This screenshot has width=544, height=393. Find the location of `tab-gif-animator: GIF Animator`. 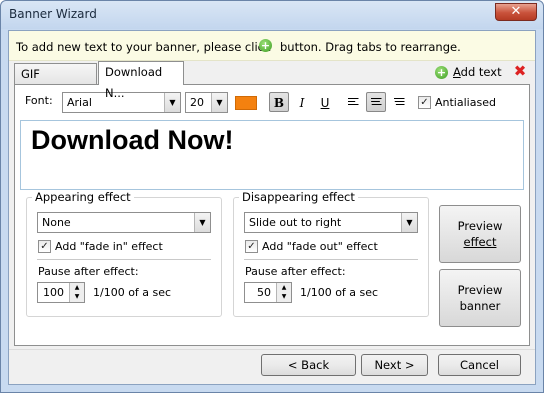

tab-gif-animator: GIF Animator is located at coordinates (55, 82).